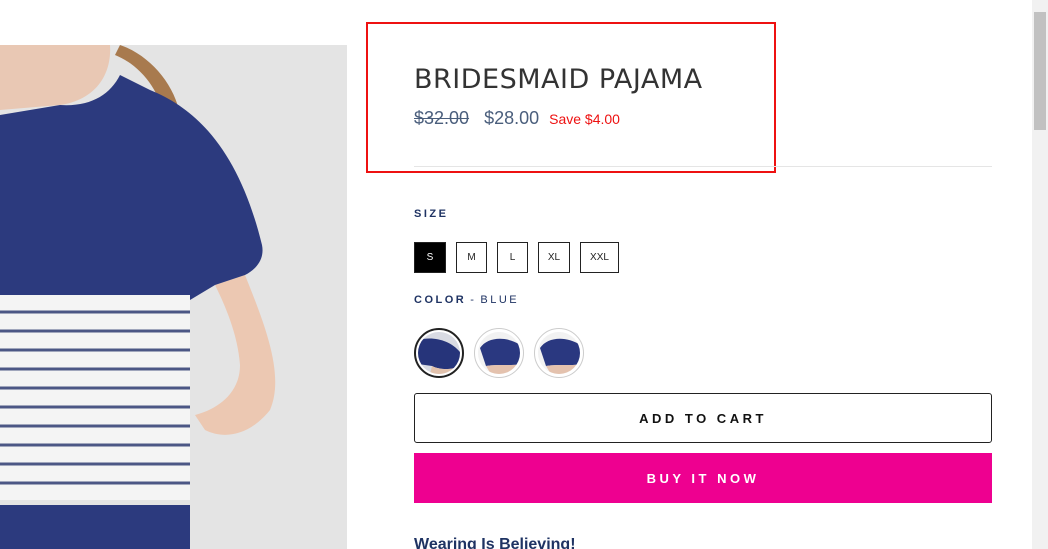 The image size is (1048, 549). Describe the element at coordinates (512, 118) in the screenshot. I see `sale-price: $28.00` at that location.